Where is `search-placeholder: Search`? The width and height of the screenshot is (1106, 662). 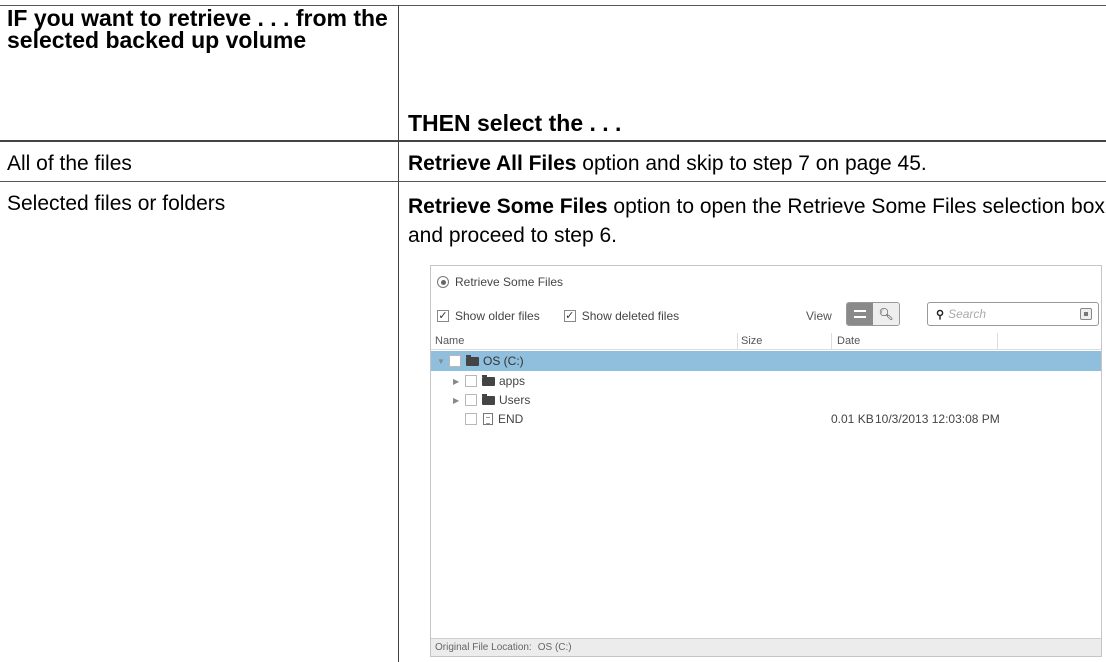
search-placeholder: Search is located at coordinates (967, 314).